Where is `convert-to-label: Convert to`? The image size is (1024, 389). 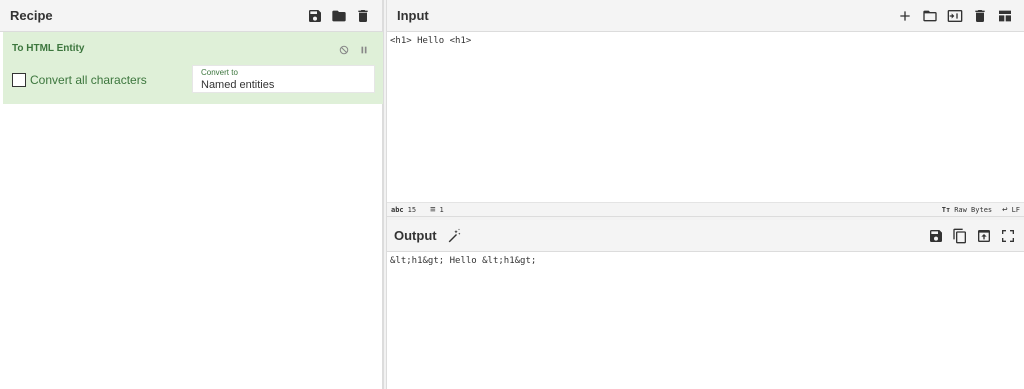 convert-to-label: Convert to is located at coordinates (219, 72).